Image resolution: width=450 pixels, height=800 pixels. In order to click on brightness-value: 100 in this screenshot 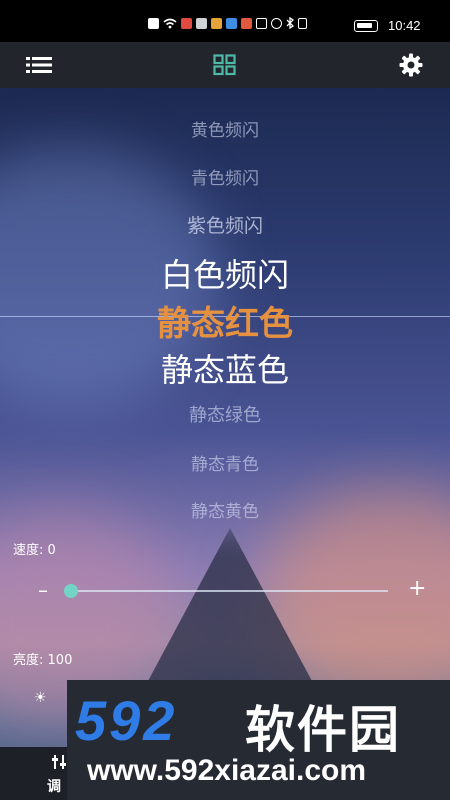, I will do `click(60, 660)`.